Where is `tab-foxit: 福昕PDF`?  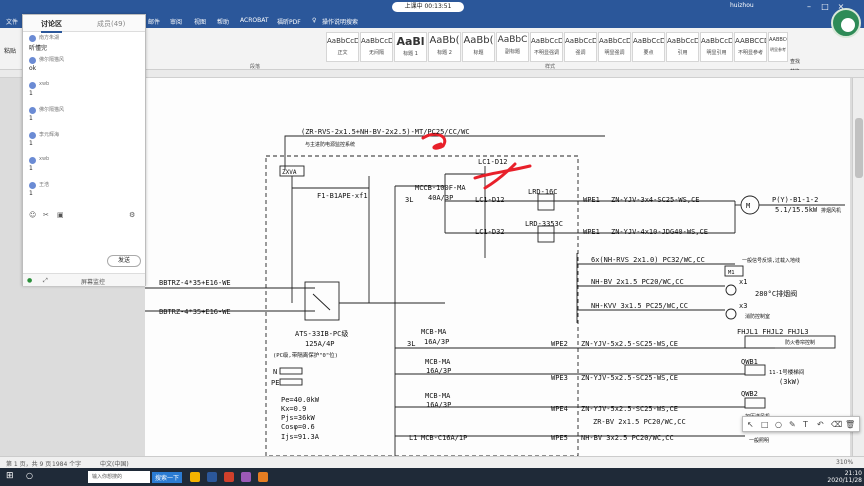 tab-foxit: 福昕PDF is located at coordinates (289, 21).